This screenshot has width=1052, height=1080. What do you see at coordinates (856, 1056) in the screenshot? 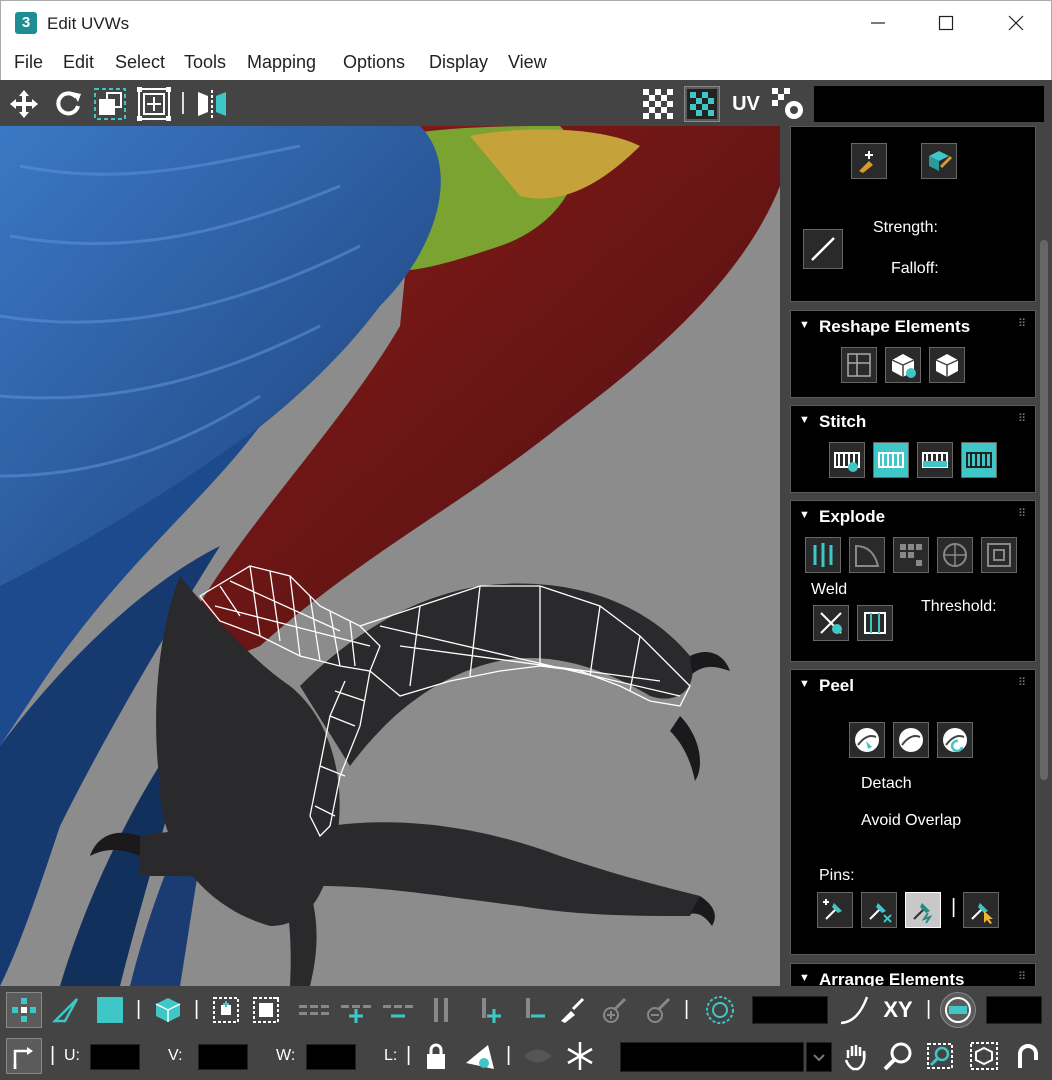
I see `pan-button` at bounding box center [856, 1056].